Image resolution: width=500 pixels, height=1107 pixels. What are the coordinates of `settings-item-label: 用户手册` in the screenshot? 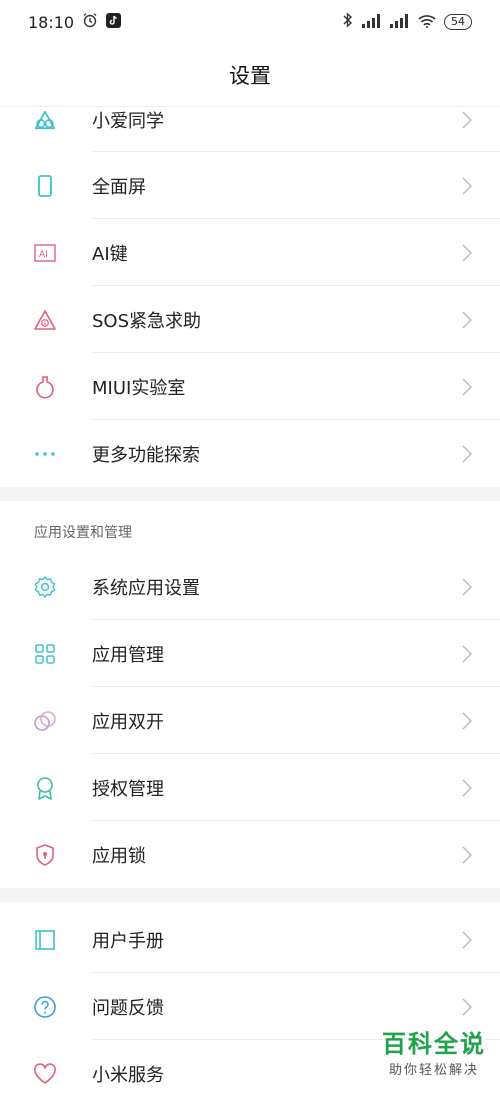 It's located at (128, 941).